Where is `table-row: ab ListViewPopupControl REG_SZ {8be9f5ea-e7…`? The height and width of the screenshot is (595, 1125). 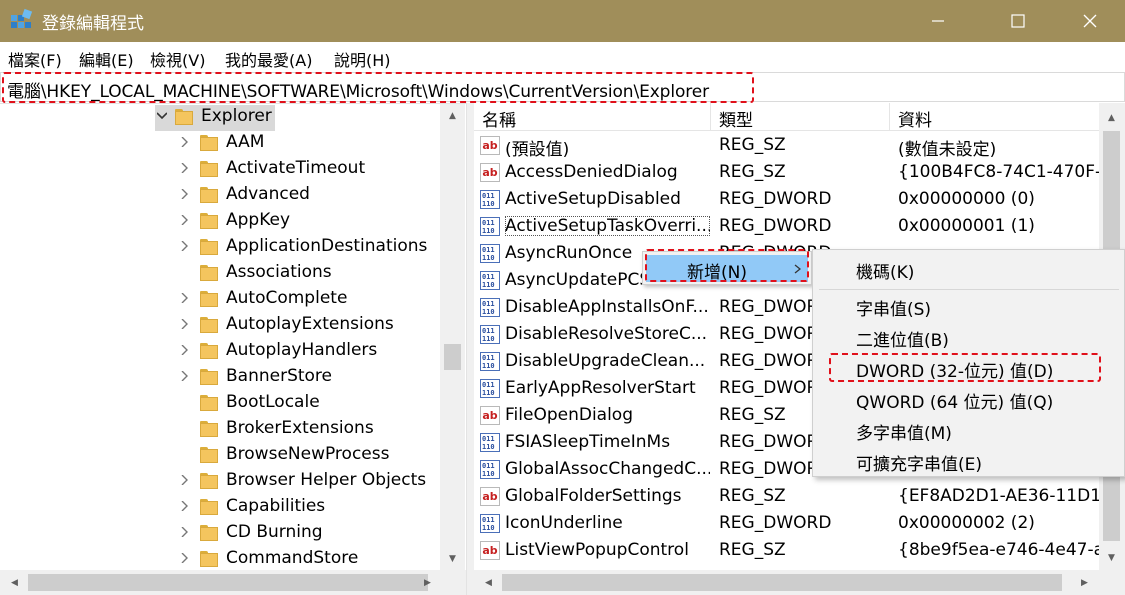 table-row: ab ListViewPopupControl REG_SZ {8be9f5ea-e7… is located at coordinates (799, 550).